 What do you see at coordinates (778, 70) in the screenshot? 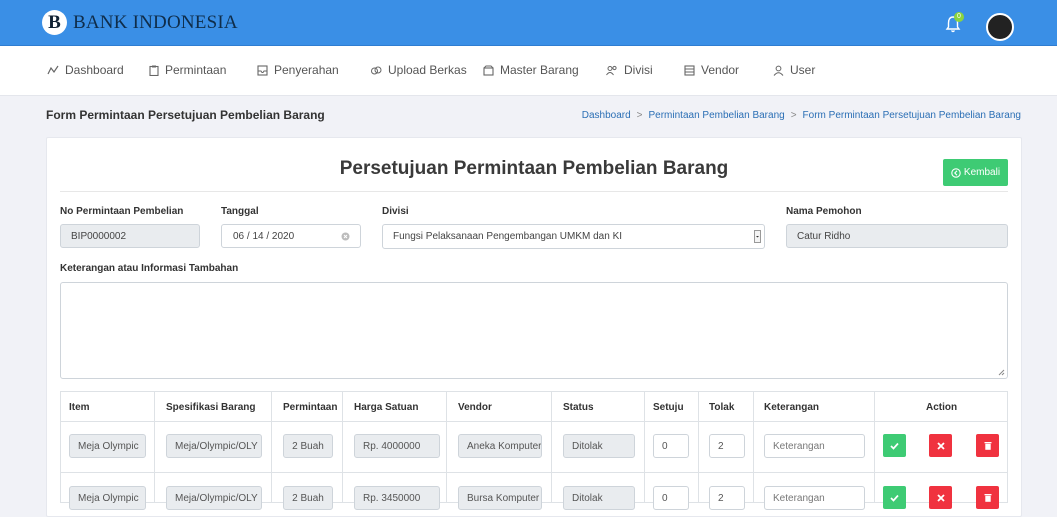
I see `user-icon` at bounding box center [778, 70].